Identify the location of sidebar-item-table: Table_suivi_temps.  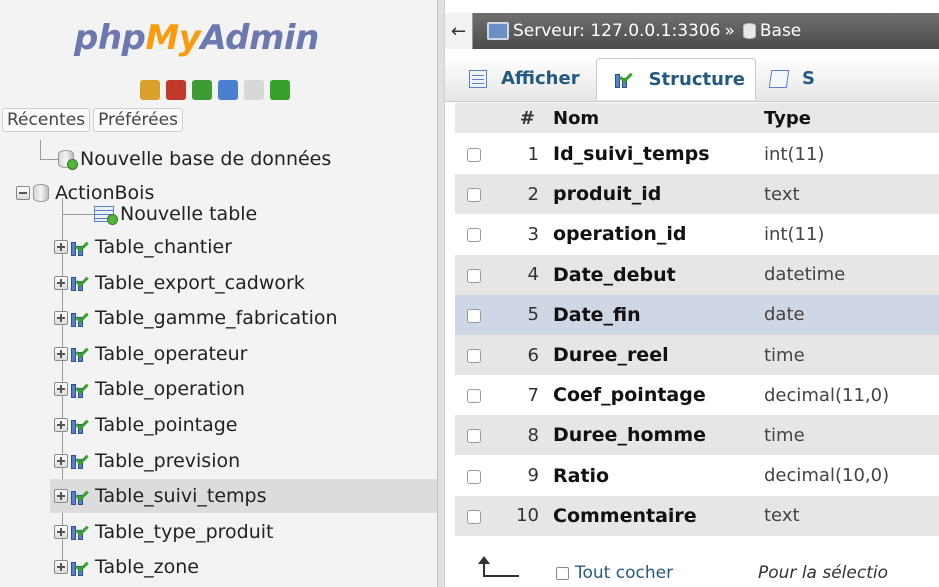
(243, 496).